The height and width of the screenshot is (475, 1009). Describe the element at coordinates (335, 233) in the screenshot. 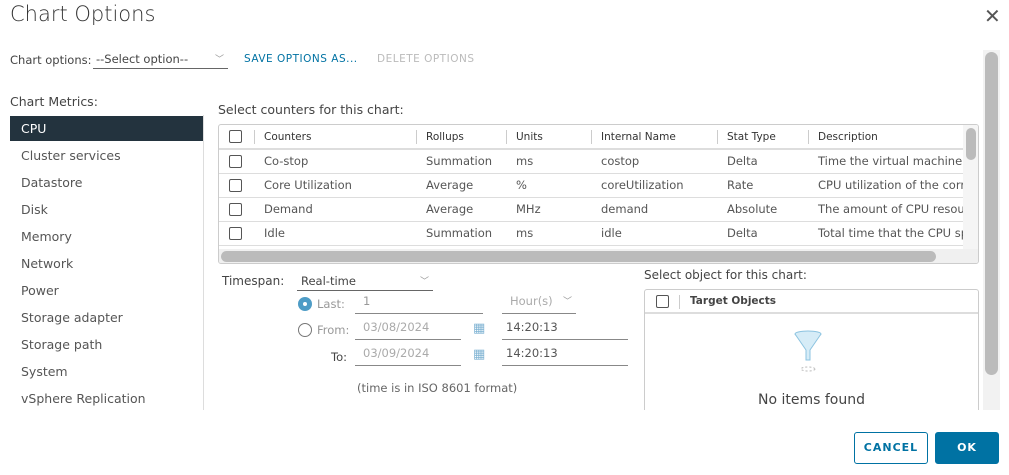

I see `table-cell: Idle` at that location.